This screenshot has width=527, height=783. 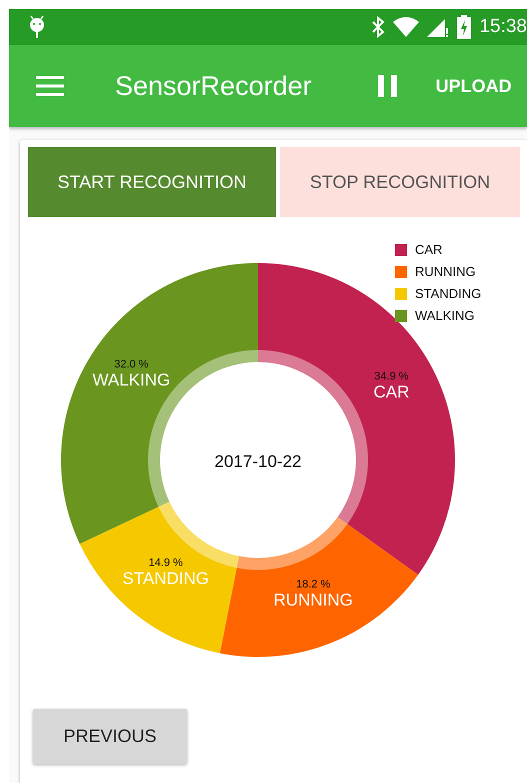 What do you see at coordinates (400, 182) in the screenshot?
I see `recognition-button: STOP RECOGNITION` at bounding box center [400, 182].